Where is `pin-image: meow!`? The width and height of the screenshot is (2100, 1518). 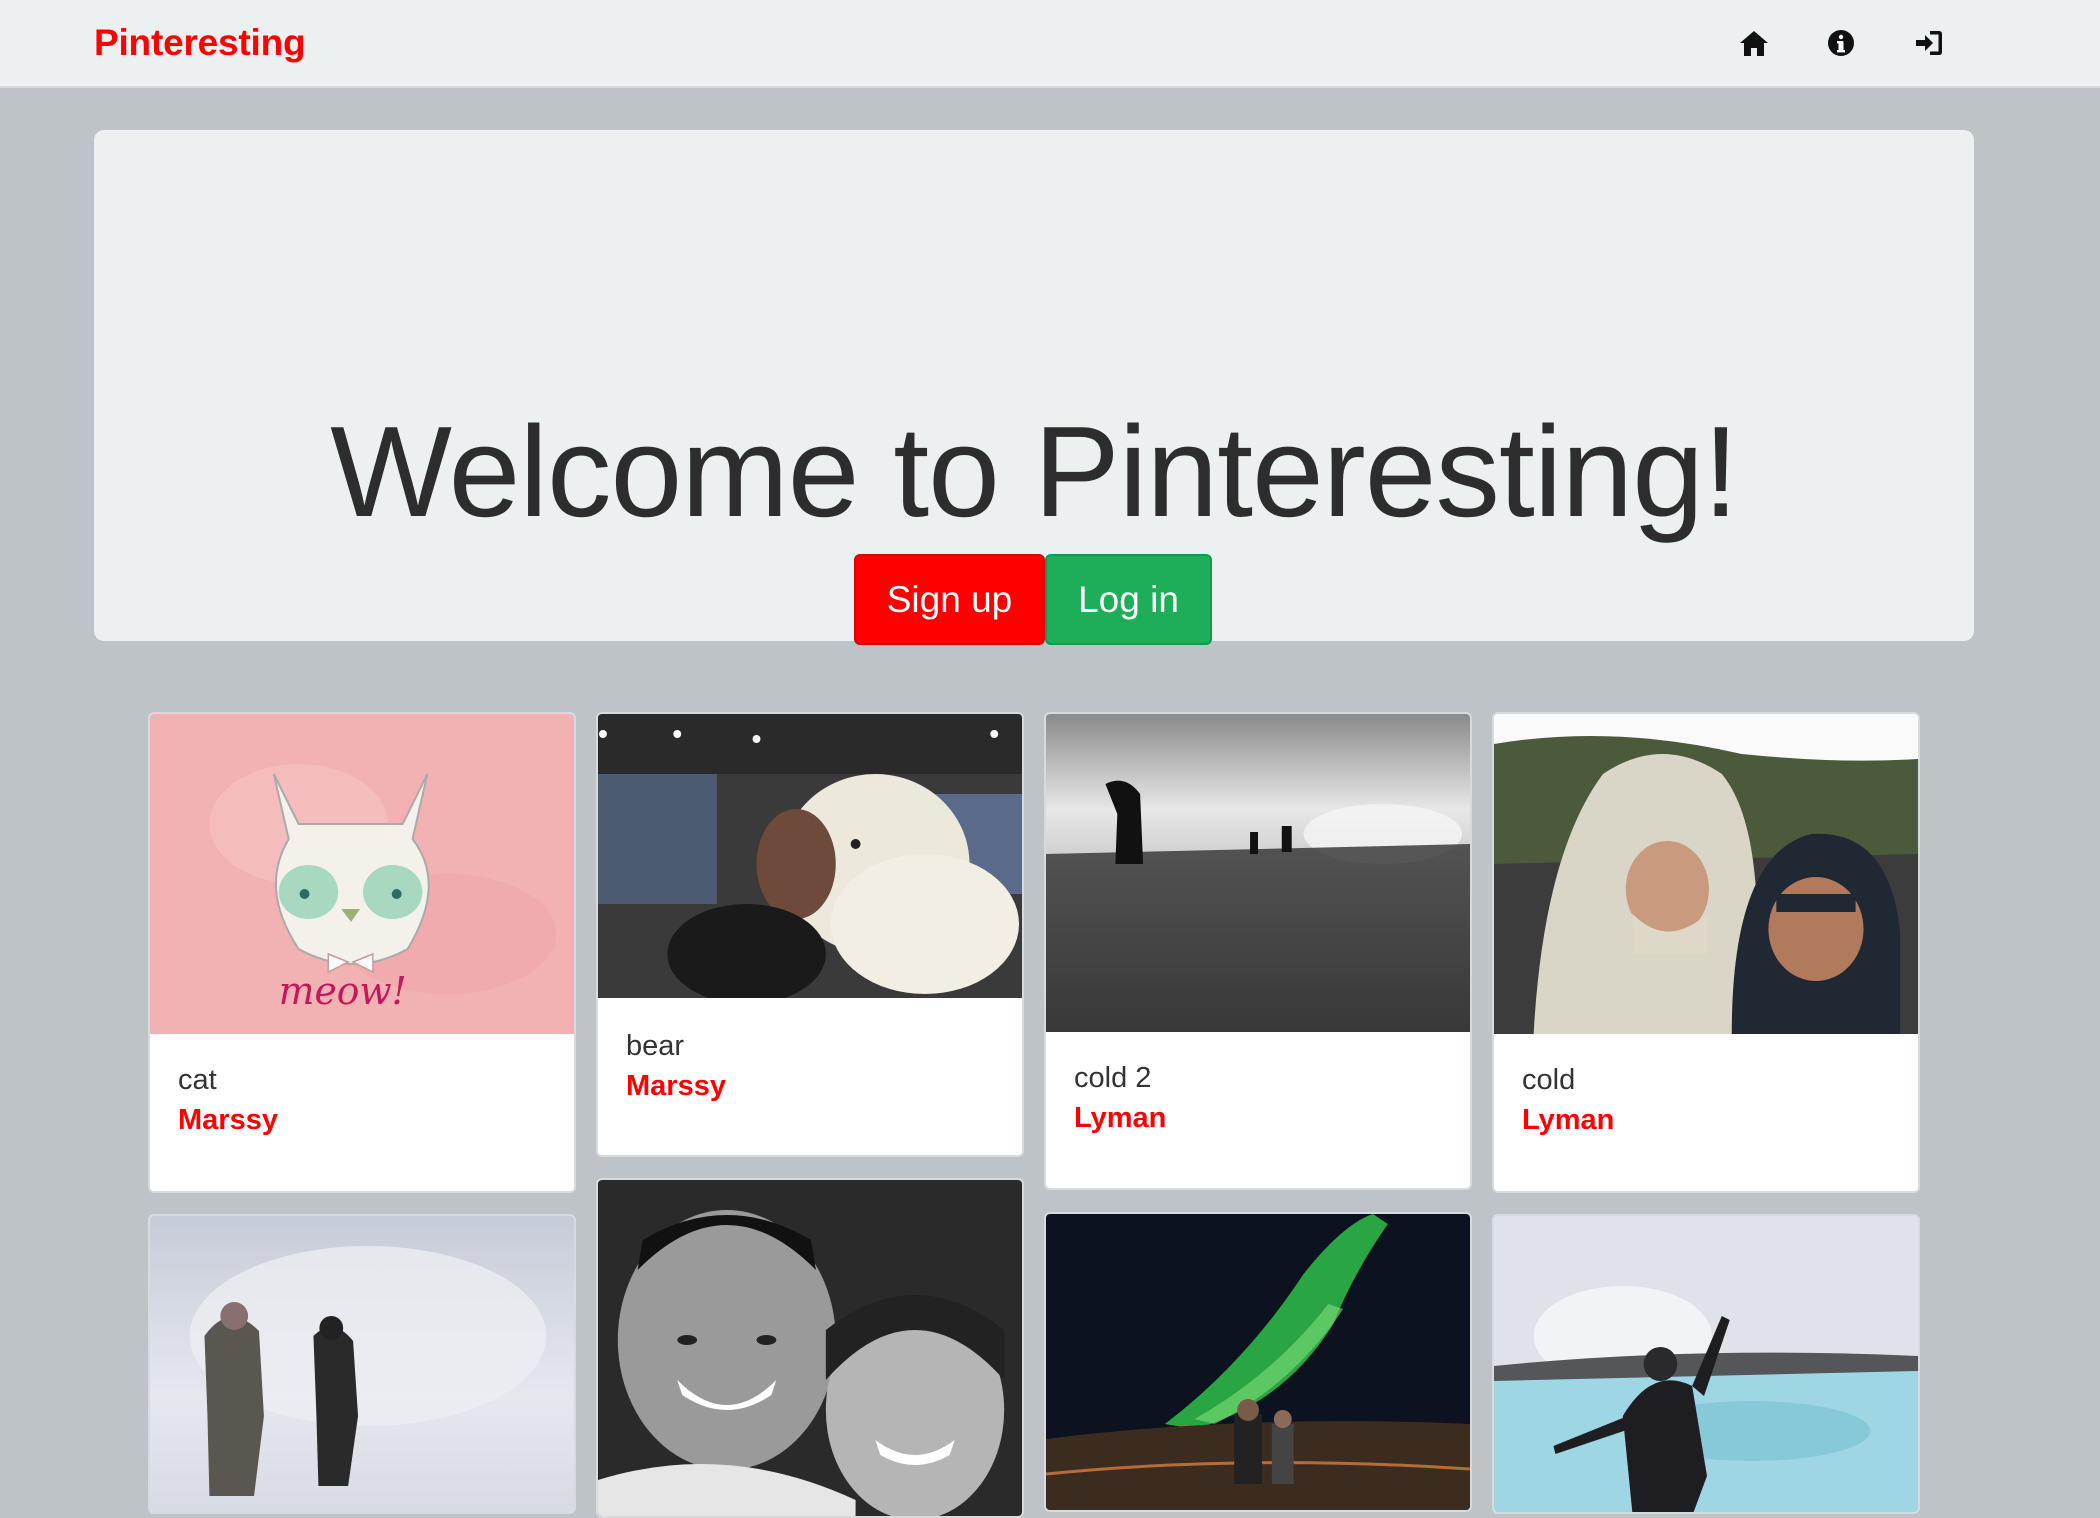 pin-image: meow! is located at coordinates (362, 874).